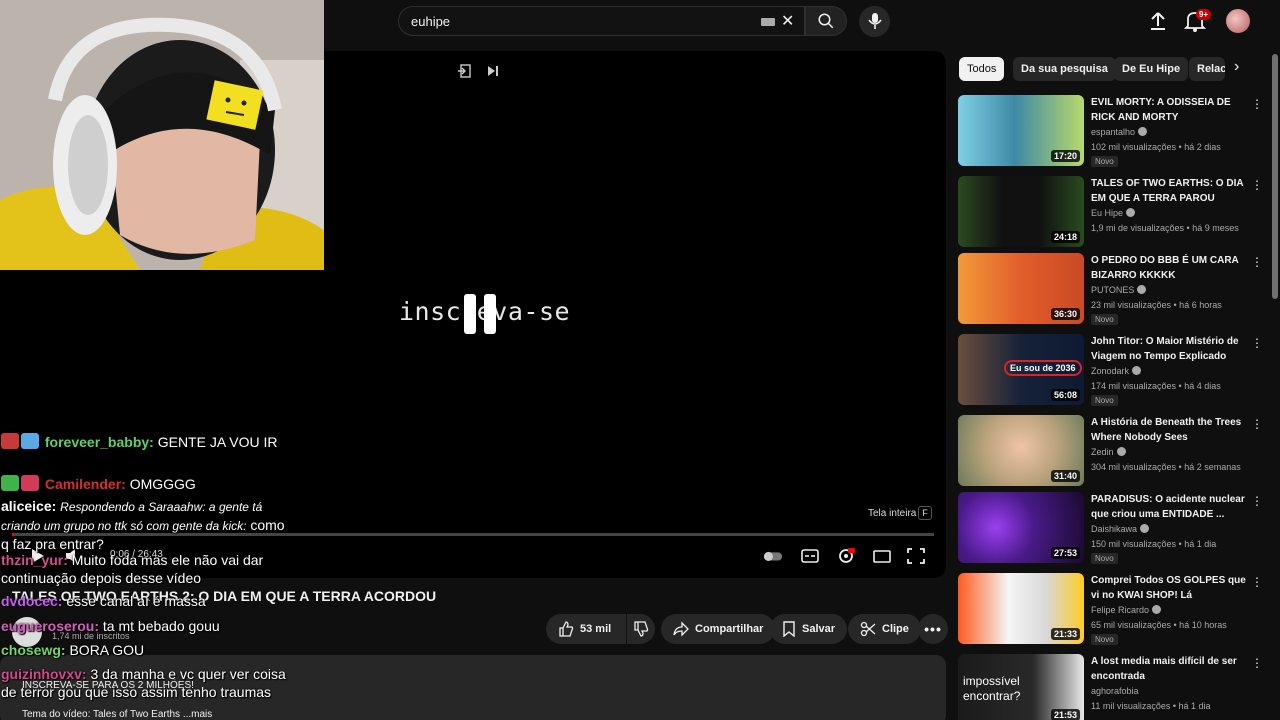 The height and width of the screenshot is (720, 1280). Describe the element at coordinates (32, 601) in the screenshot. I see `chat-username: dvdocec:` at that location.